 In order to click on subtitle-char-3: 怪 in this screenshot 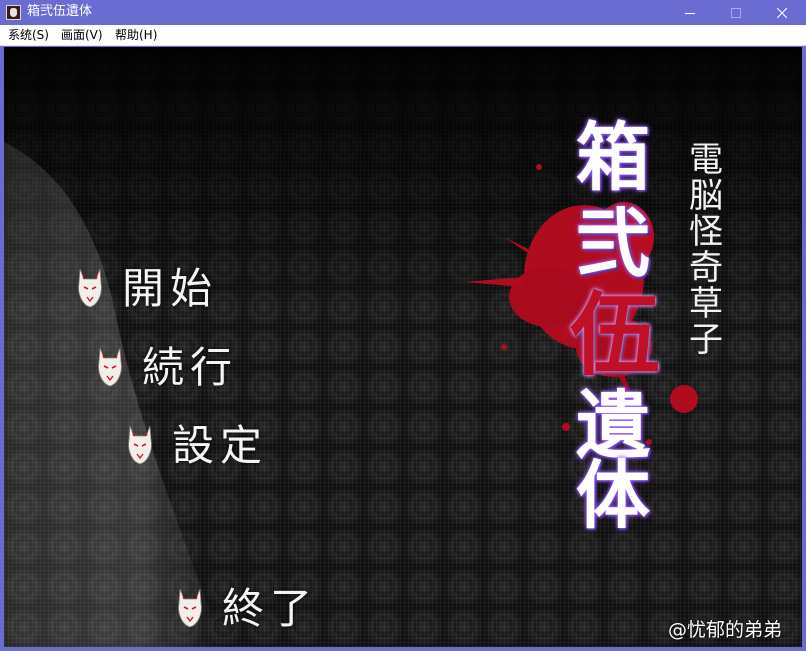, I will do `click(706, 232)`.